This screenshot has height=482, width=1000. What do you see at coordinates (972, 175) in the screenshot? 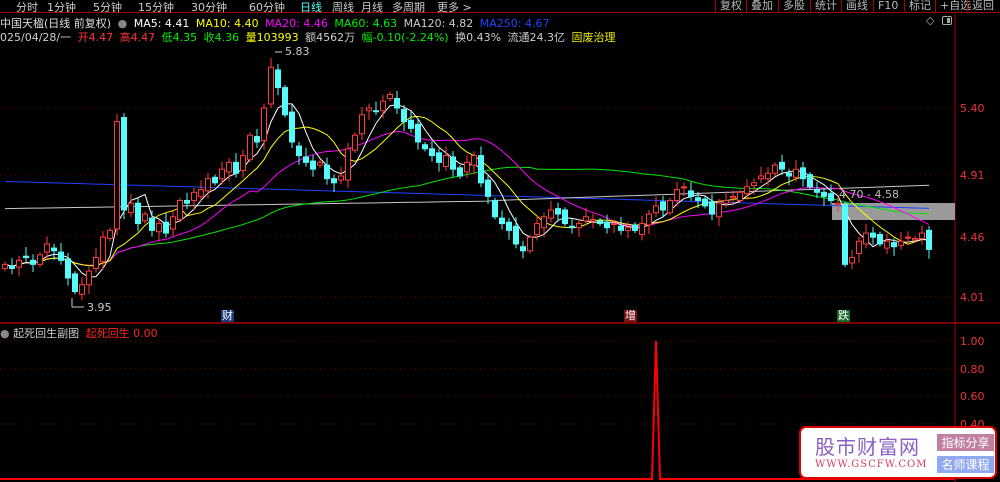
I see `price-axis-label: 4.91` at bounding box center [972, 175].